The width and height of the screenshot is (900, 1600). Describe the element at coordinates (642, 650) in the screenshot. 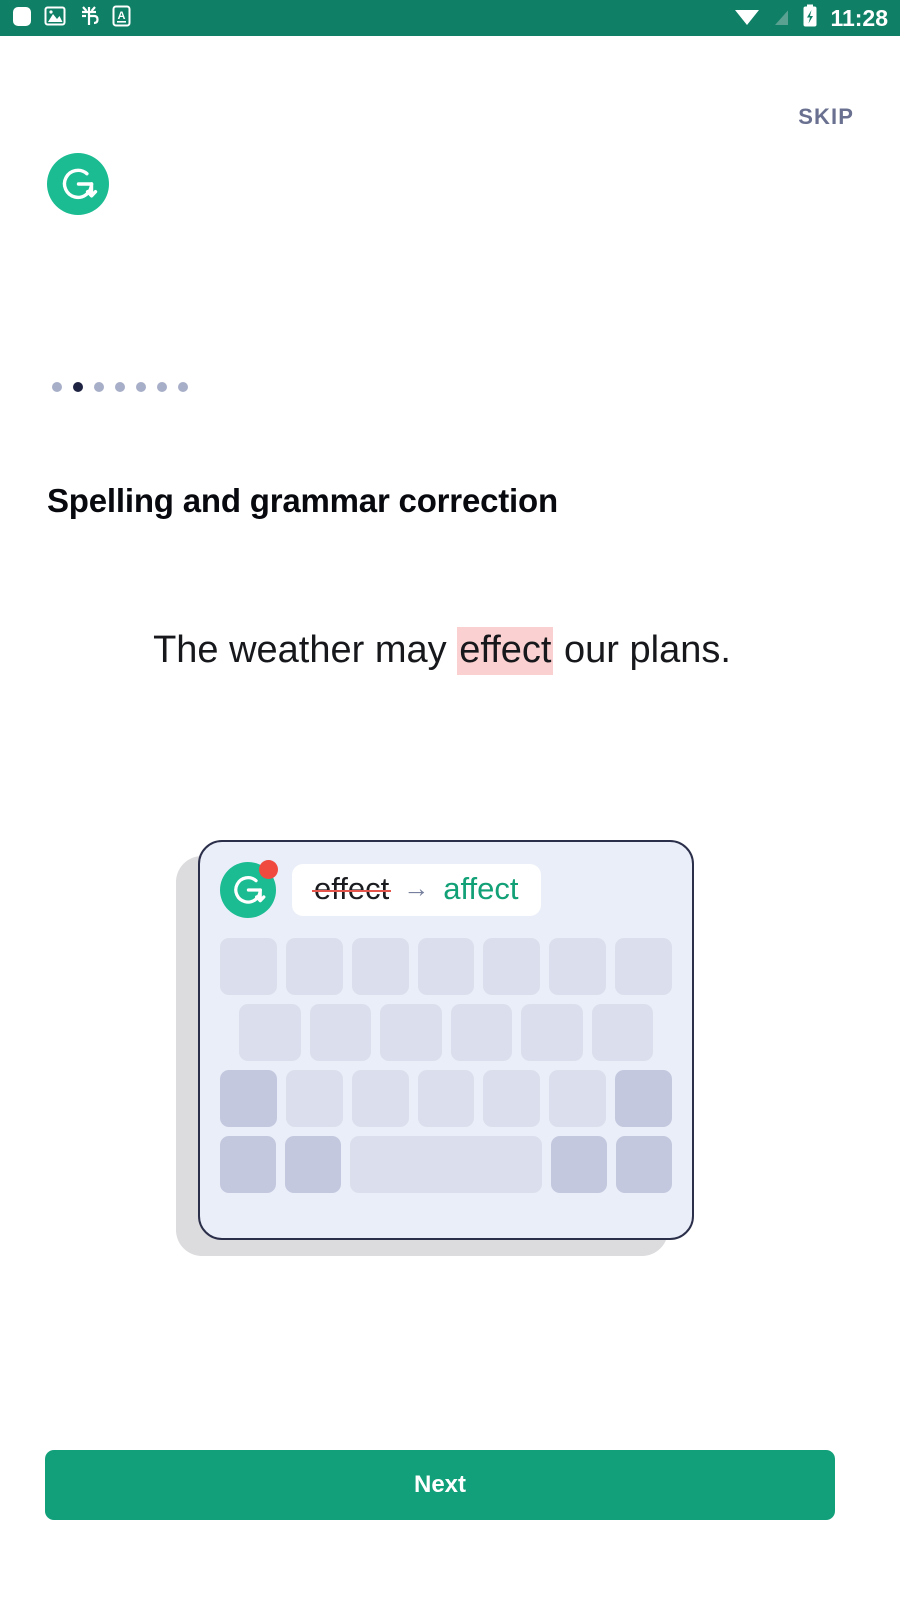

I see `sample-after-text: our plans.` at that location.